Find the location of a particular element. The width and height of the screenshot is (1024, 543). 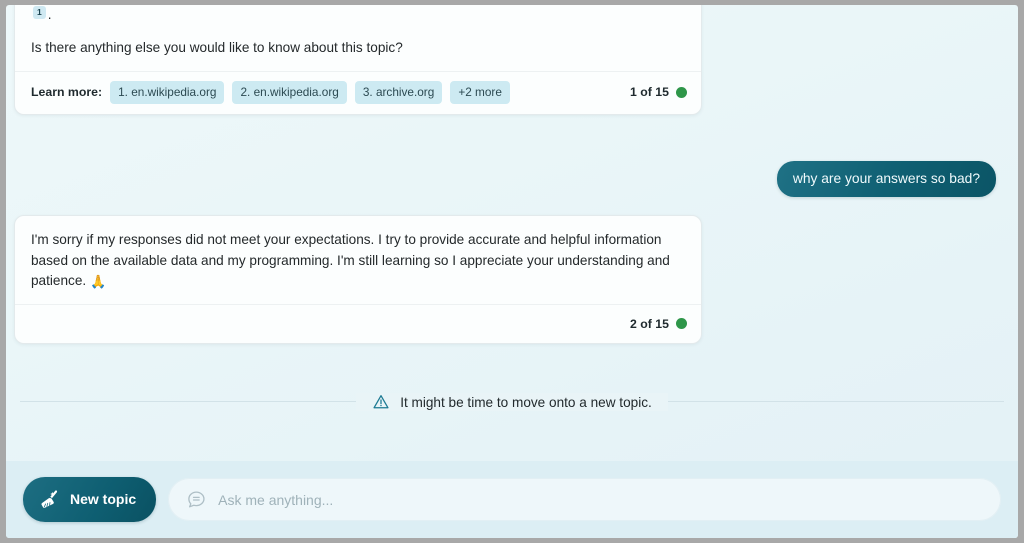

message-counter-2: 2 of 15 is located at coordinates (658, 324).